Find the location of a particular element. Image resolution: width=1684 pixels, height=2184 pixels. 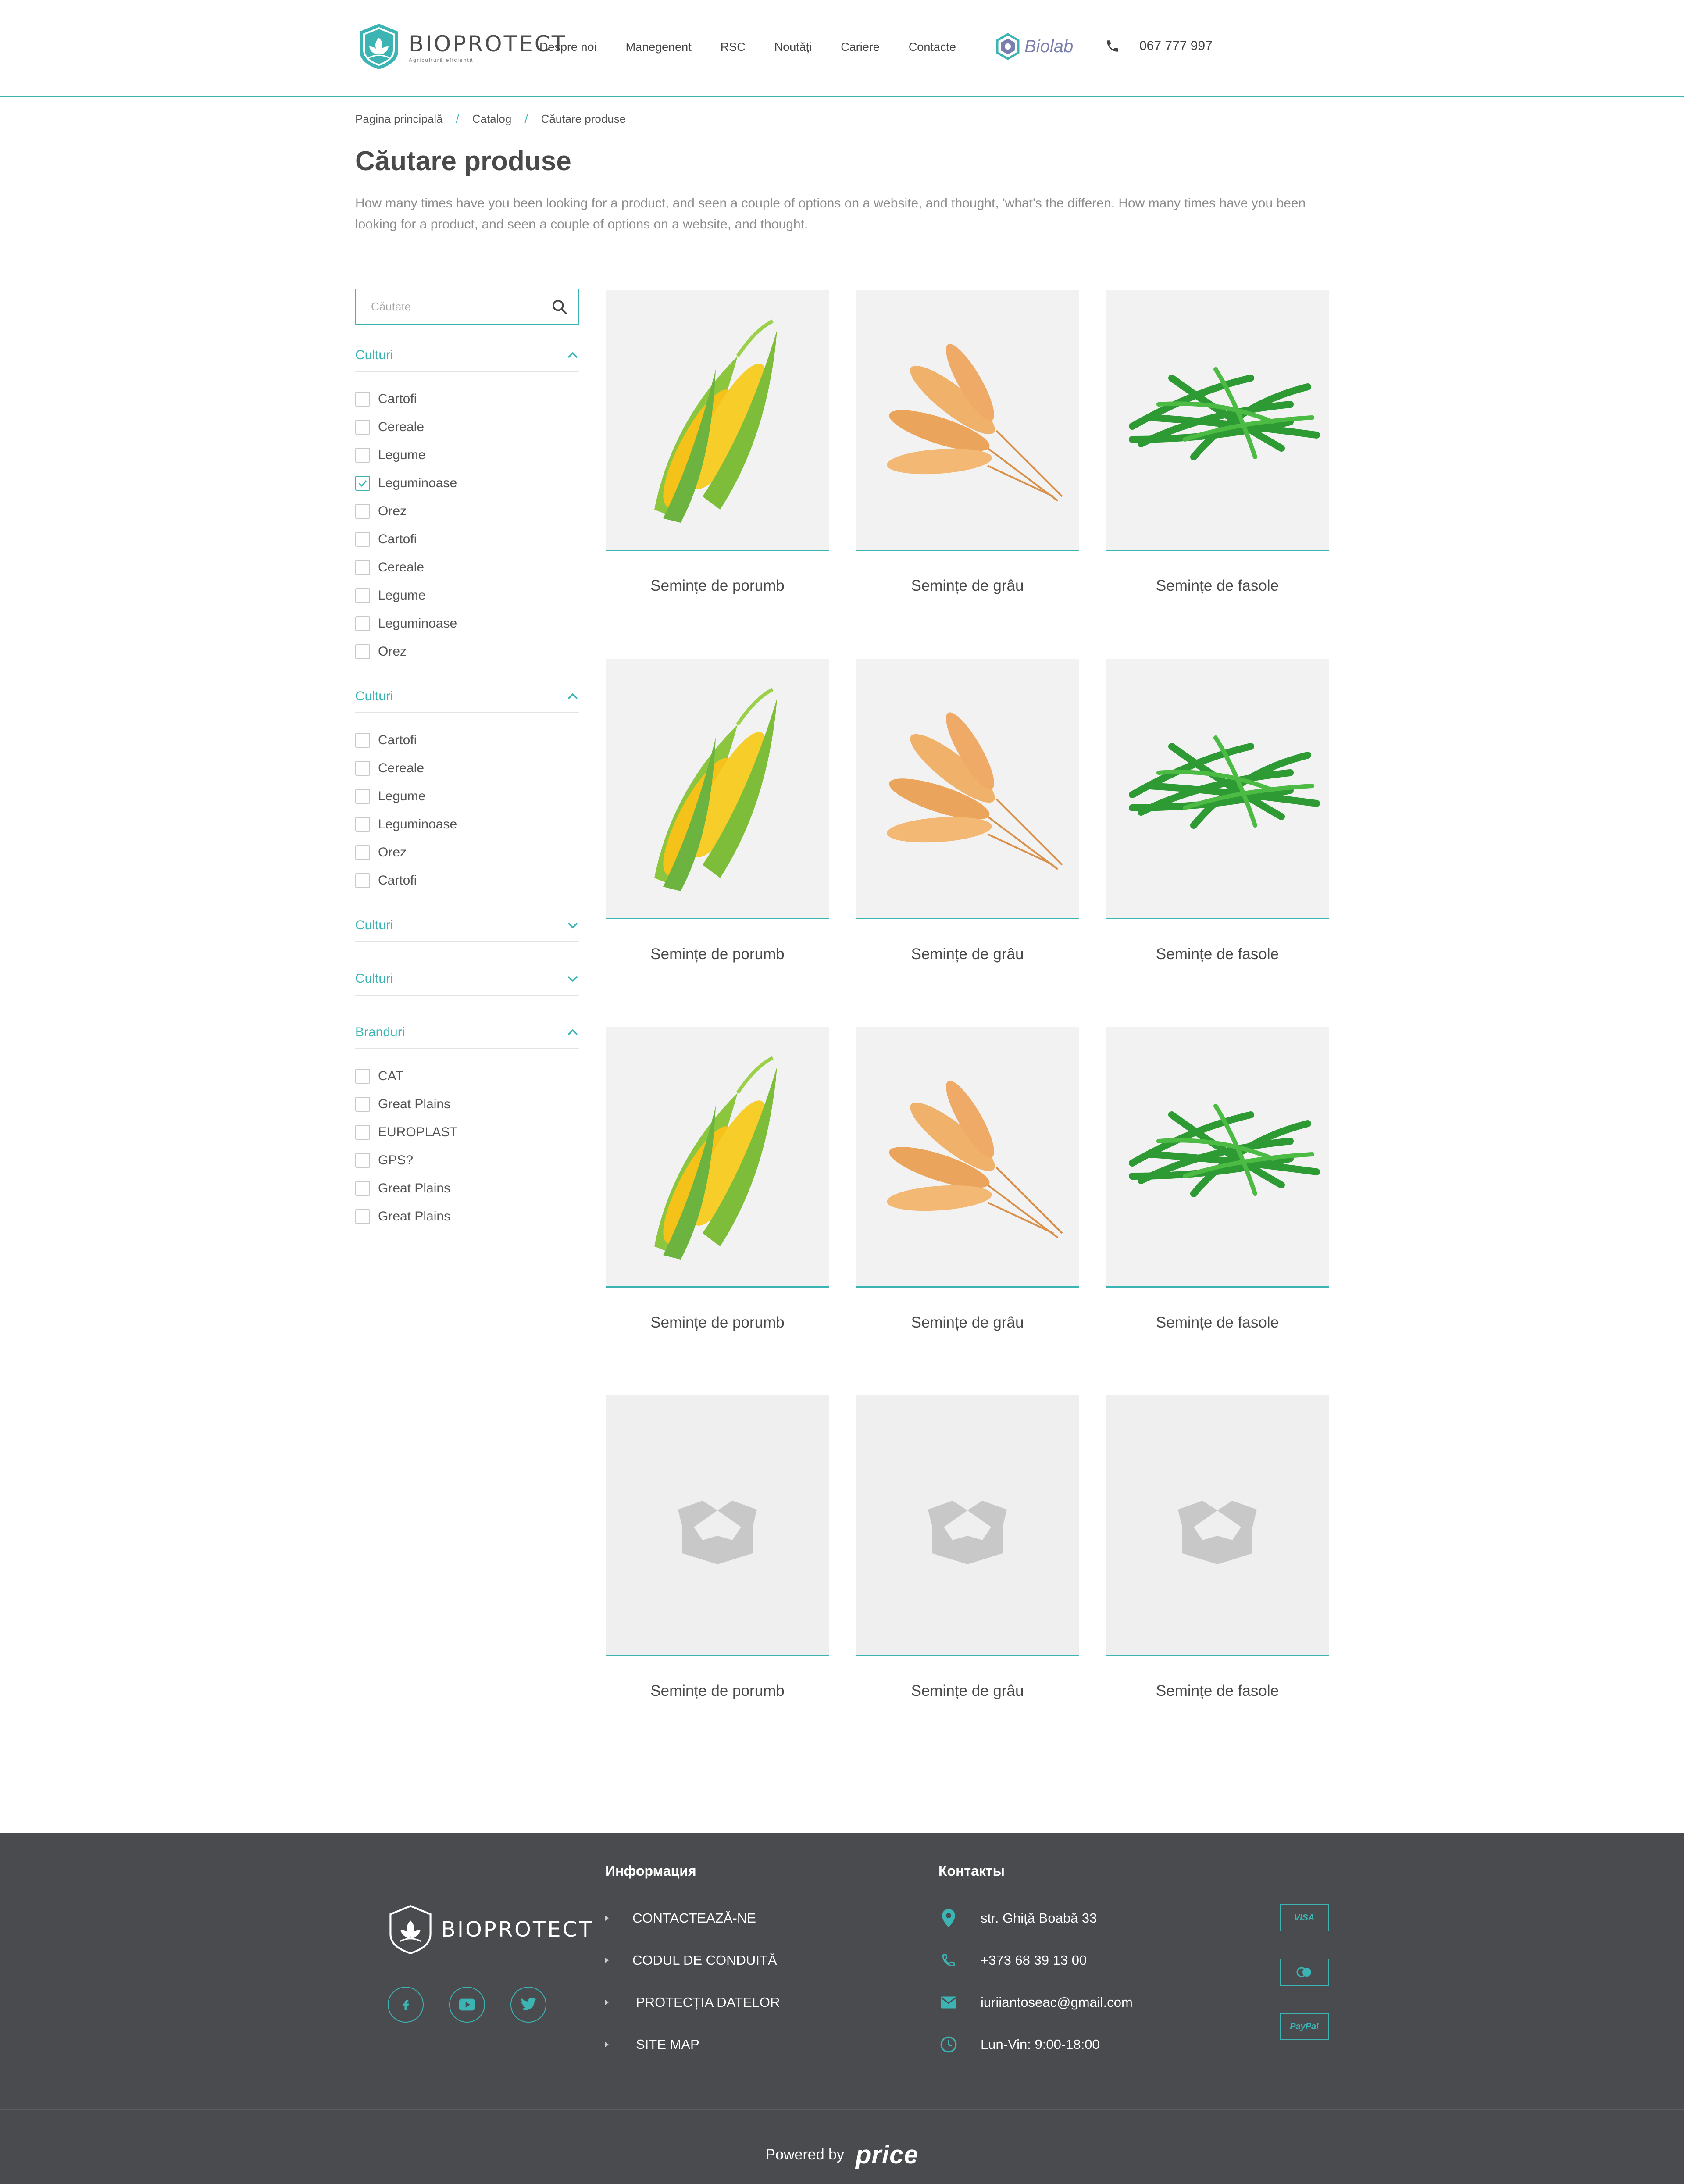

bioprotect-logo: BIOPROTECT Agricultură eficientă is located at coordinates (461, 46).